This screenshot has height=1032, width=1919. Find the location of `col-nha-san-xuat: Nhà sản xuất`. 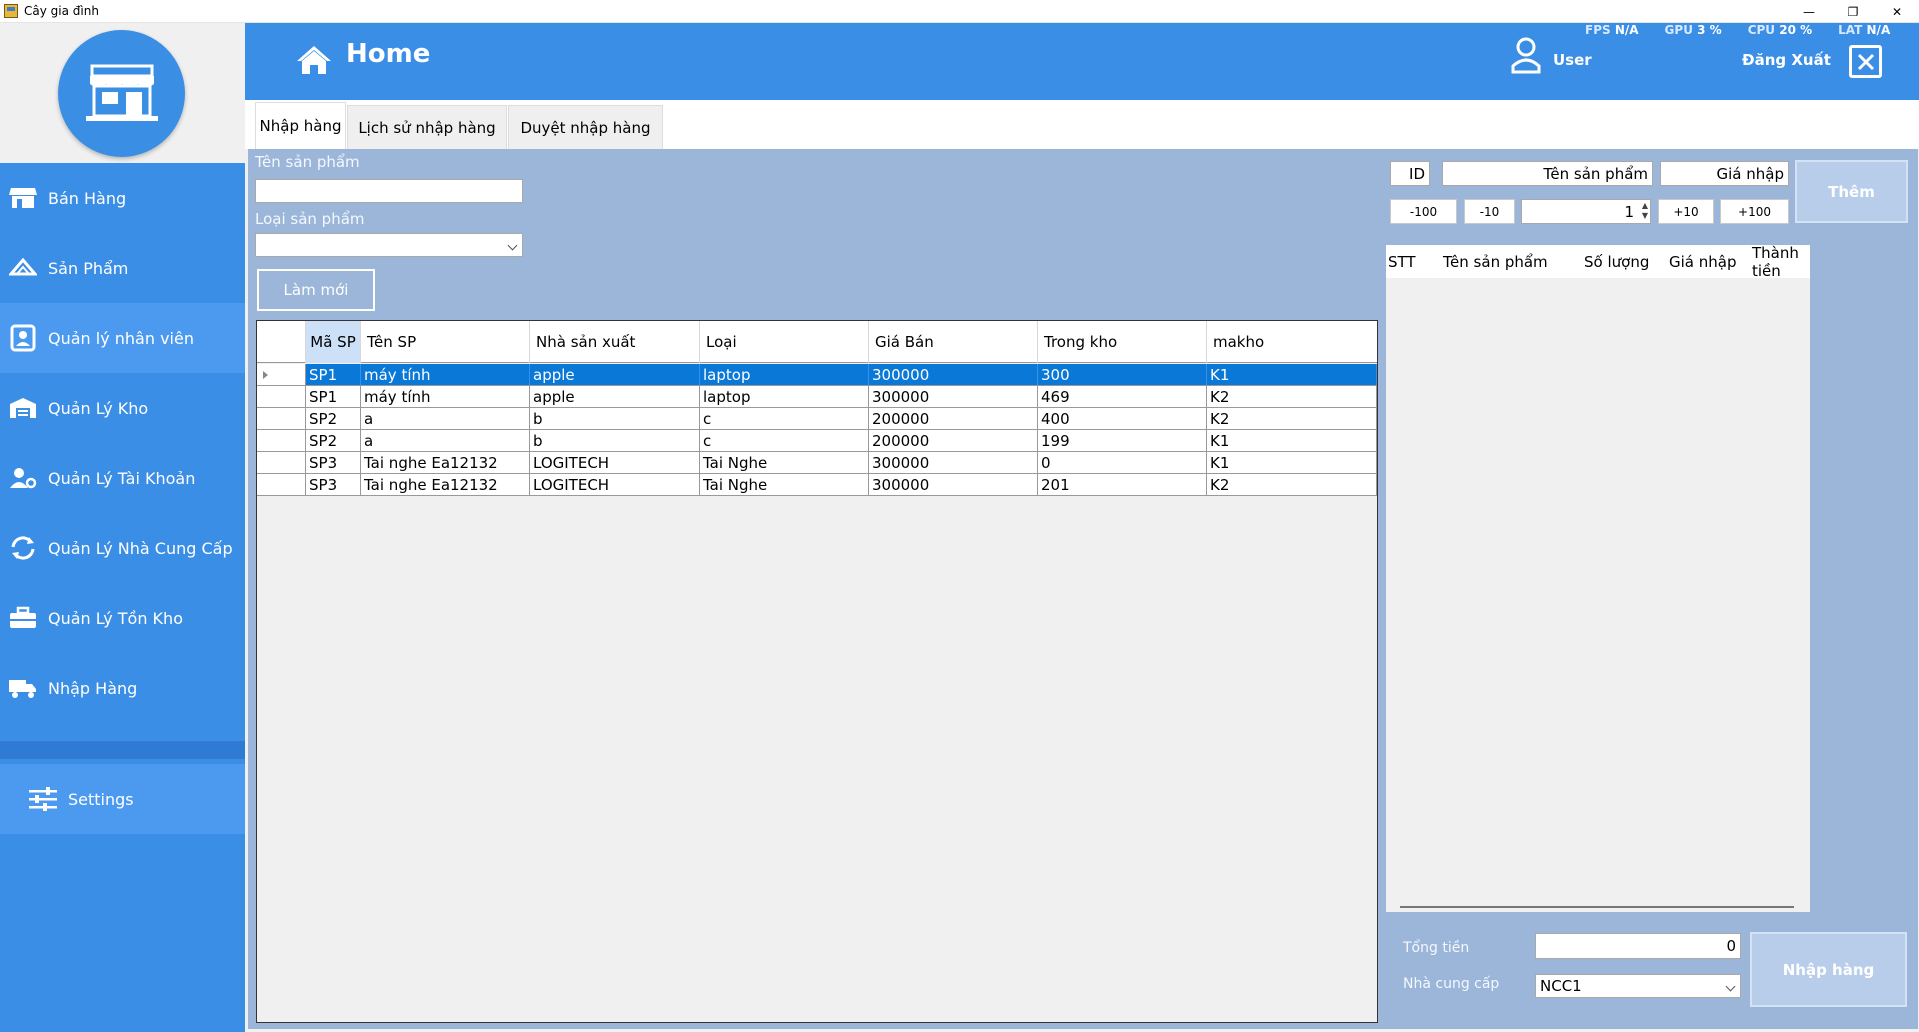

col-nha-san-xuat: Nhà sản xuất is located at coordinates (615, 342).